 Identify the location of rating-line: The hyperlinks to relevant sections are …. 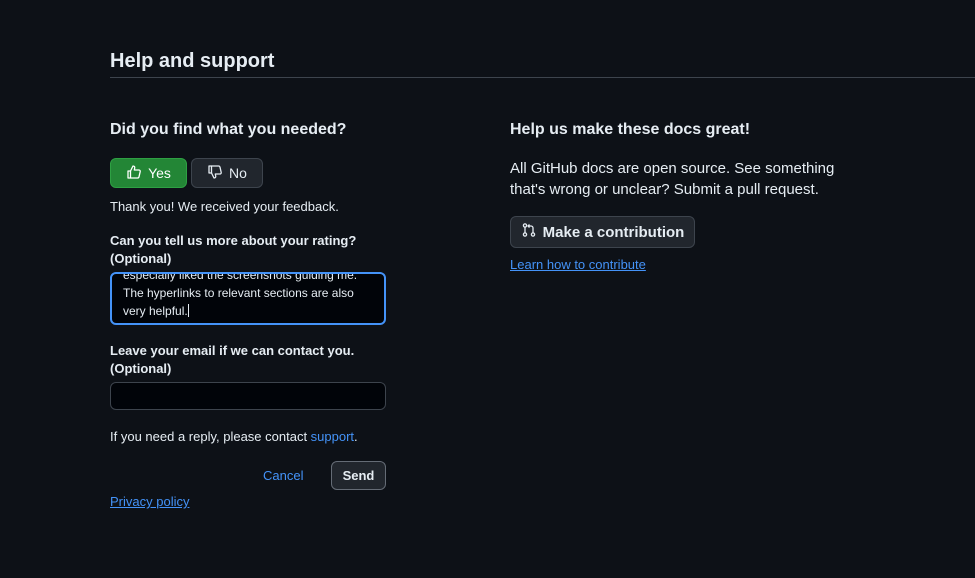
(238, 293).